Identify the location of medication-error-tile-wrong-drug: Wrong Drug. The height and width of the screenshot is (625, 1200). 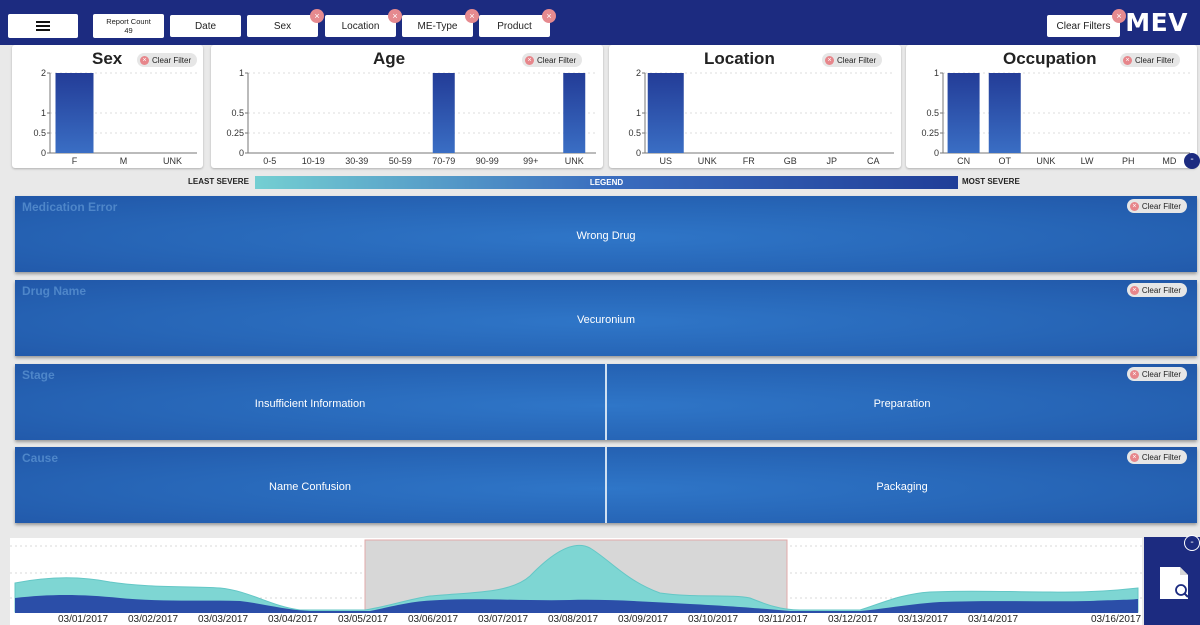
(606, 236).